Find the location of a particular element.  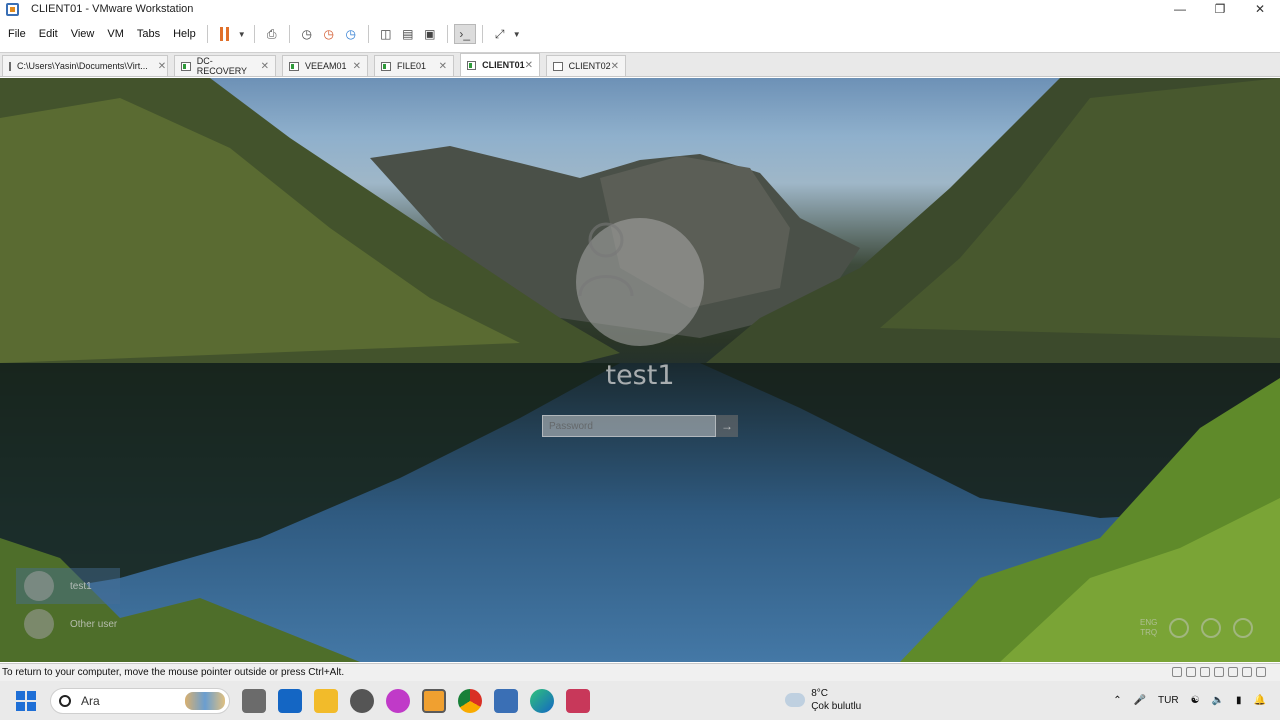

user-item-label: test1 is located at coordinates (81, 586).